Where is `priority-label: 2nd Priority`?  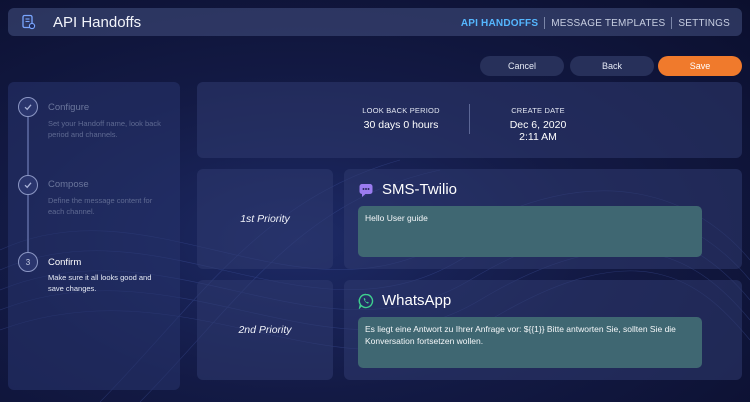
priority-label: 2nd Priority is located at coordinates (265, 330).